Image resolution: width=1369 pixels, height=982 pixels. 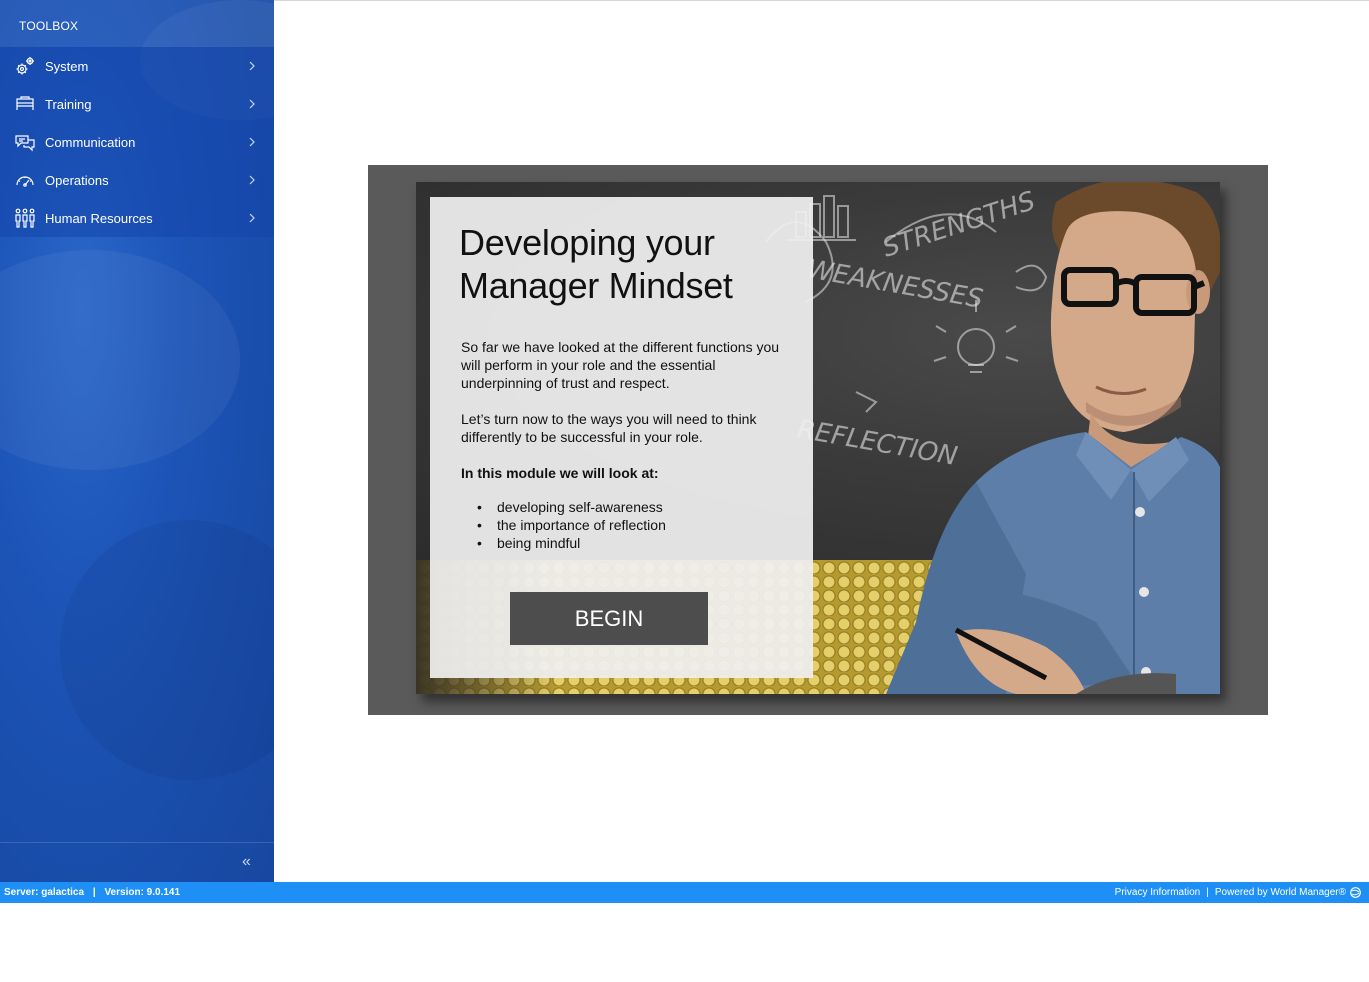 What do you see at coordinates (563, 507) in the screenshot?
I see `list-item: developing self-awareness` at bounding box center [563, 507].